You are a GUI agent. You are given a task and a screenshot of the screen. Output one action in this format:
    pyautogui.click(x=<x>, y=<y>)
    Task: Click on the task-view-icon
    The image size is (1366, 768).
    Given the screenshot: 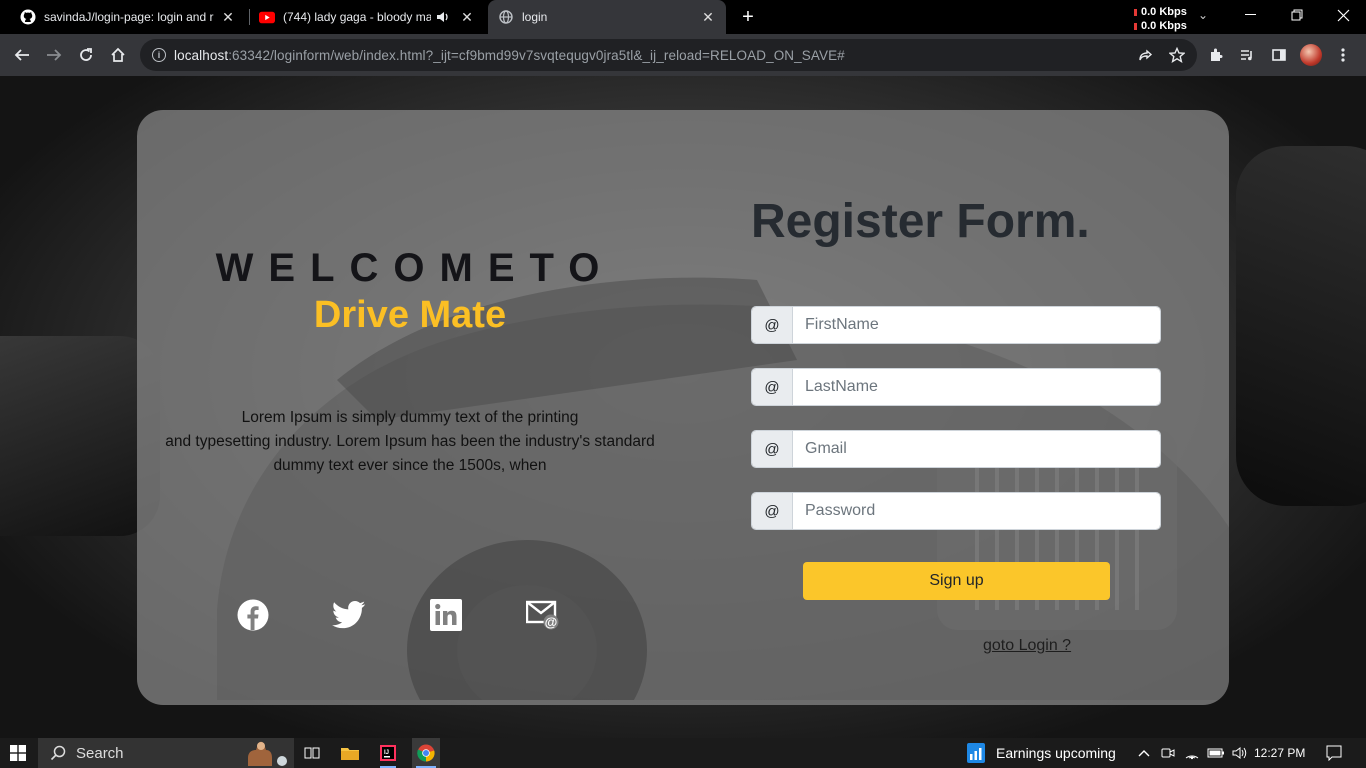 What is the action you would take?
    pyautogui.click(x=312, y=753)
    